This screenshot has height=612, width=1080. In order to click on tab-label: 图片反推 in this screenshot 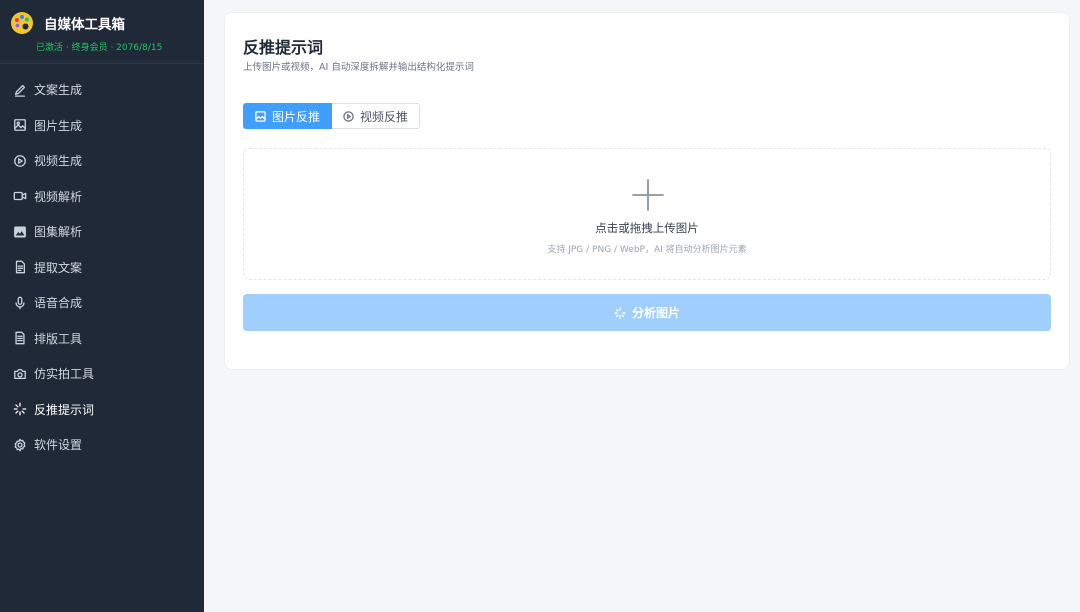, I will do `click(296, 116)`.